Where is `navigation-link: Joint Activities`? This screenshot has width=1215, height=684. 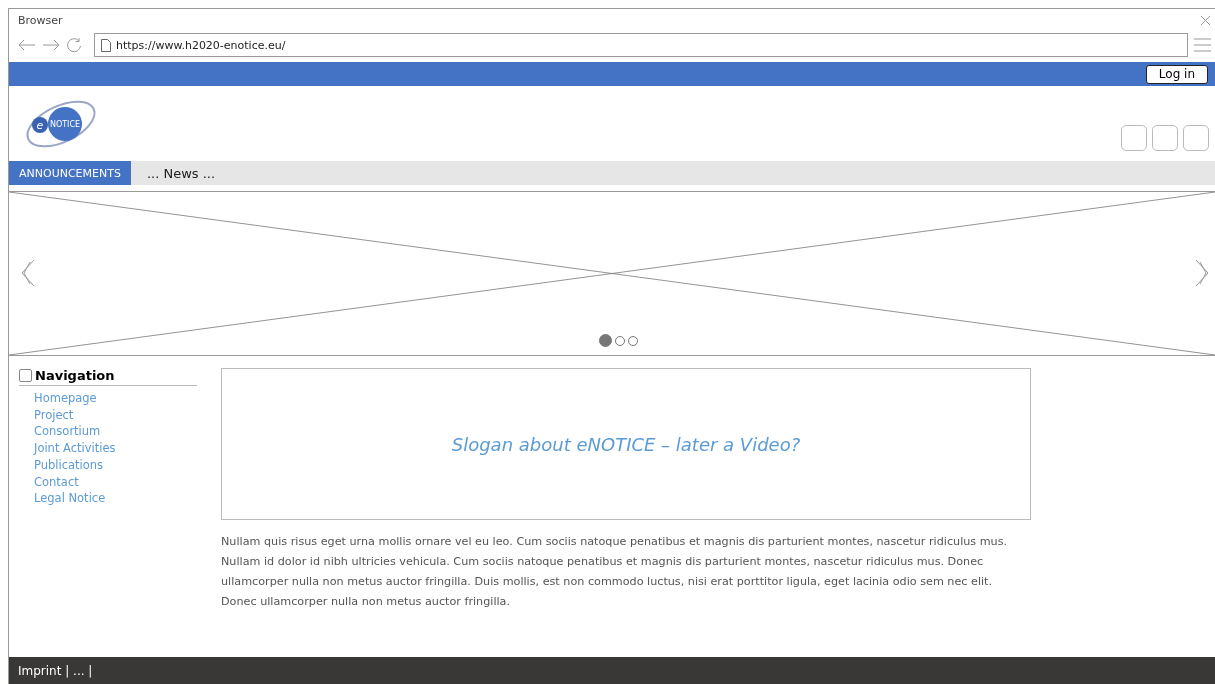 navigation-link: Joint Activities is located at coordinates (115, 448).